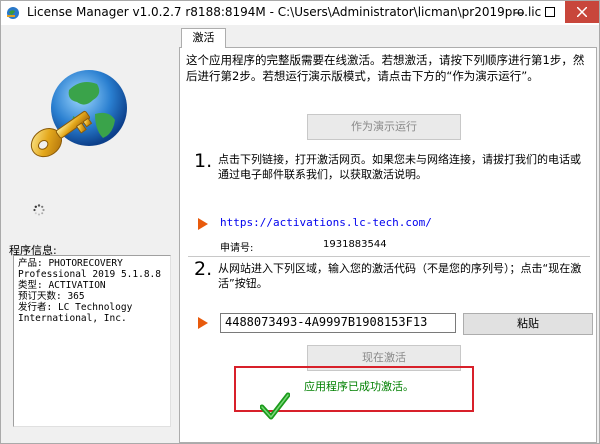 The height and width of the screenshot is (444, 600). I want to click on activation-code-input: 4488073493-4A9997B1908153F13, so click(338, 323).